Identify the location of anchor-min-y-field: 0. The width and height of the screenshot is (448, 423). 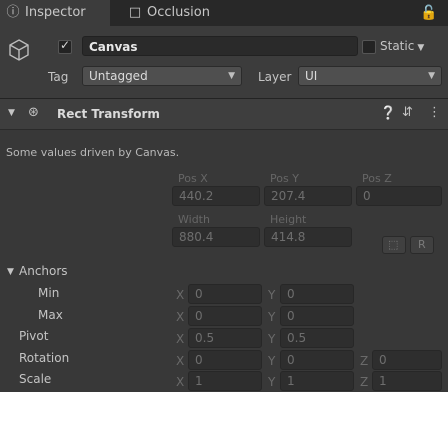
(317, 294).